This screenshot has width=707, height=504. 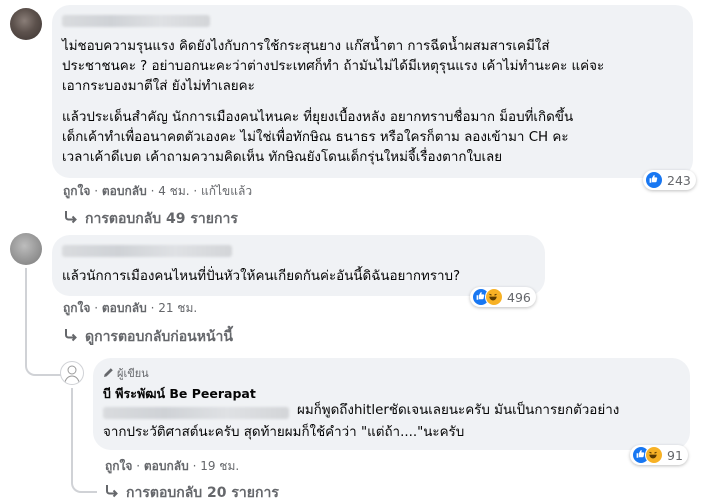 I want to click on reactions-count: 91, so click(x=675, y=455).